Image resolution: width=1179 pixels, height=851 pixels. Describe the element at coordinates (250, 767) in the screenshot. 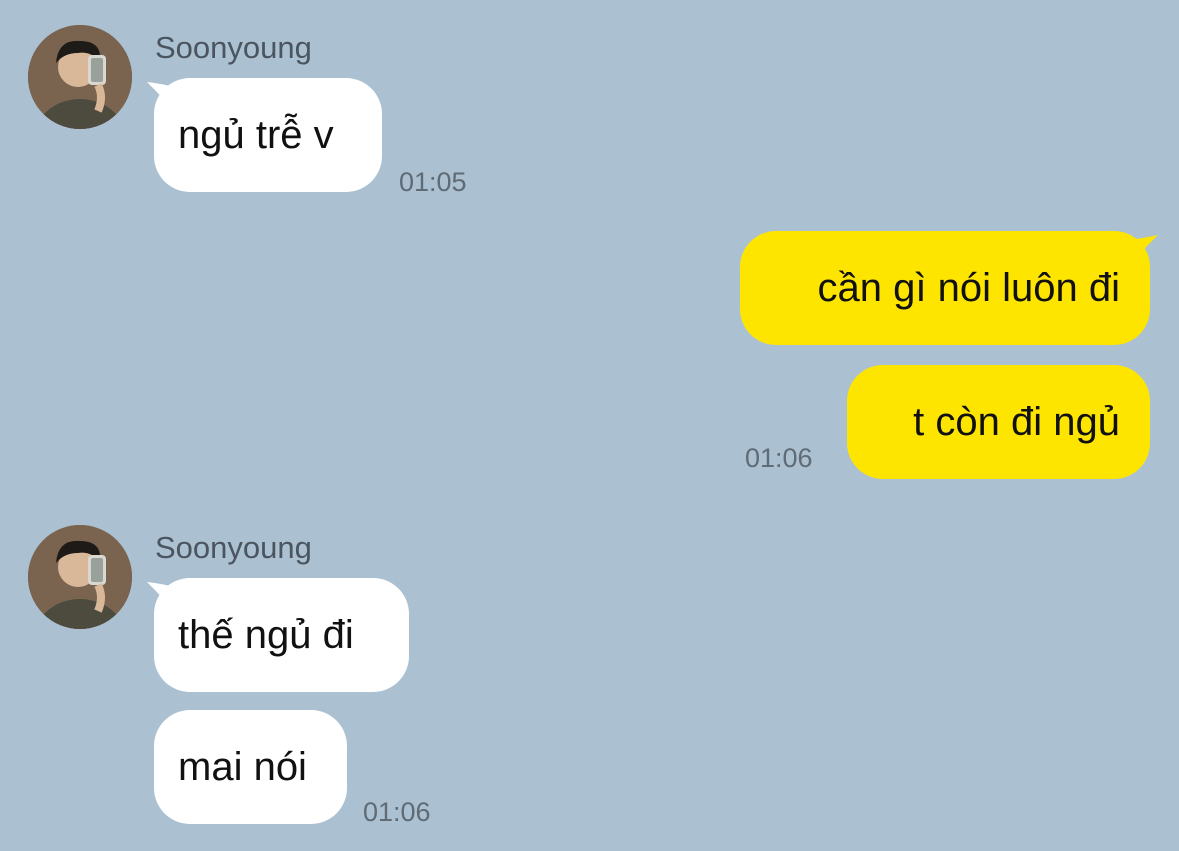

I see `message-bubble: mai nói` at that location.